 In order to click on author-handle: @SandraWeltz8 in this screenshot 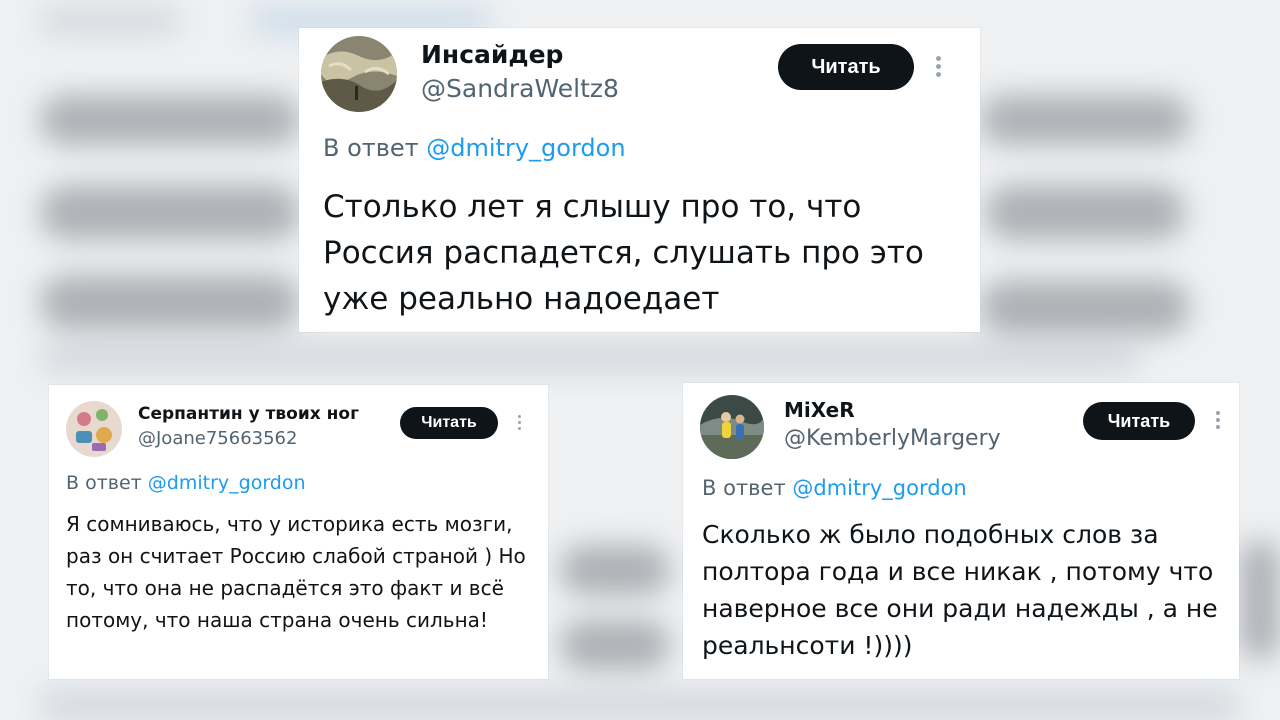, I will do `click(520, 88)`.